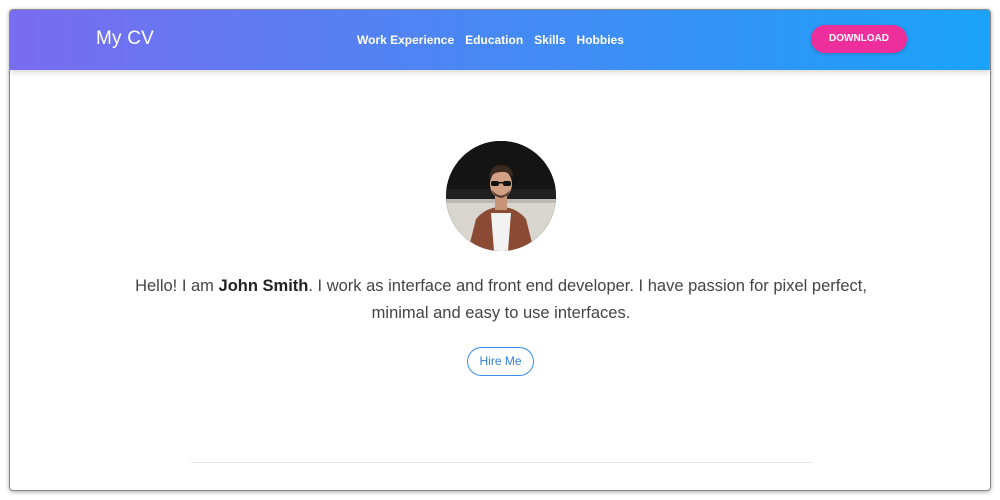  Describe the element at coordinates (177, 286) in the screenshot. I see `intro-before: Hello! I am` at that location.